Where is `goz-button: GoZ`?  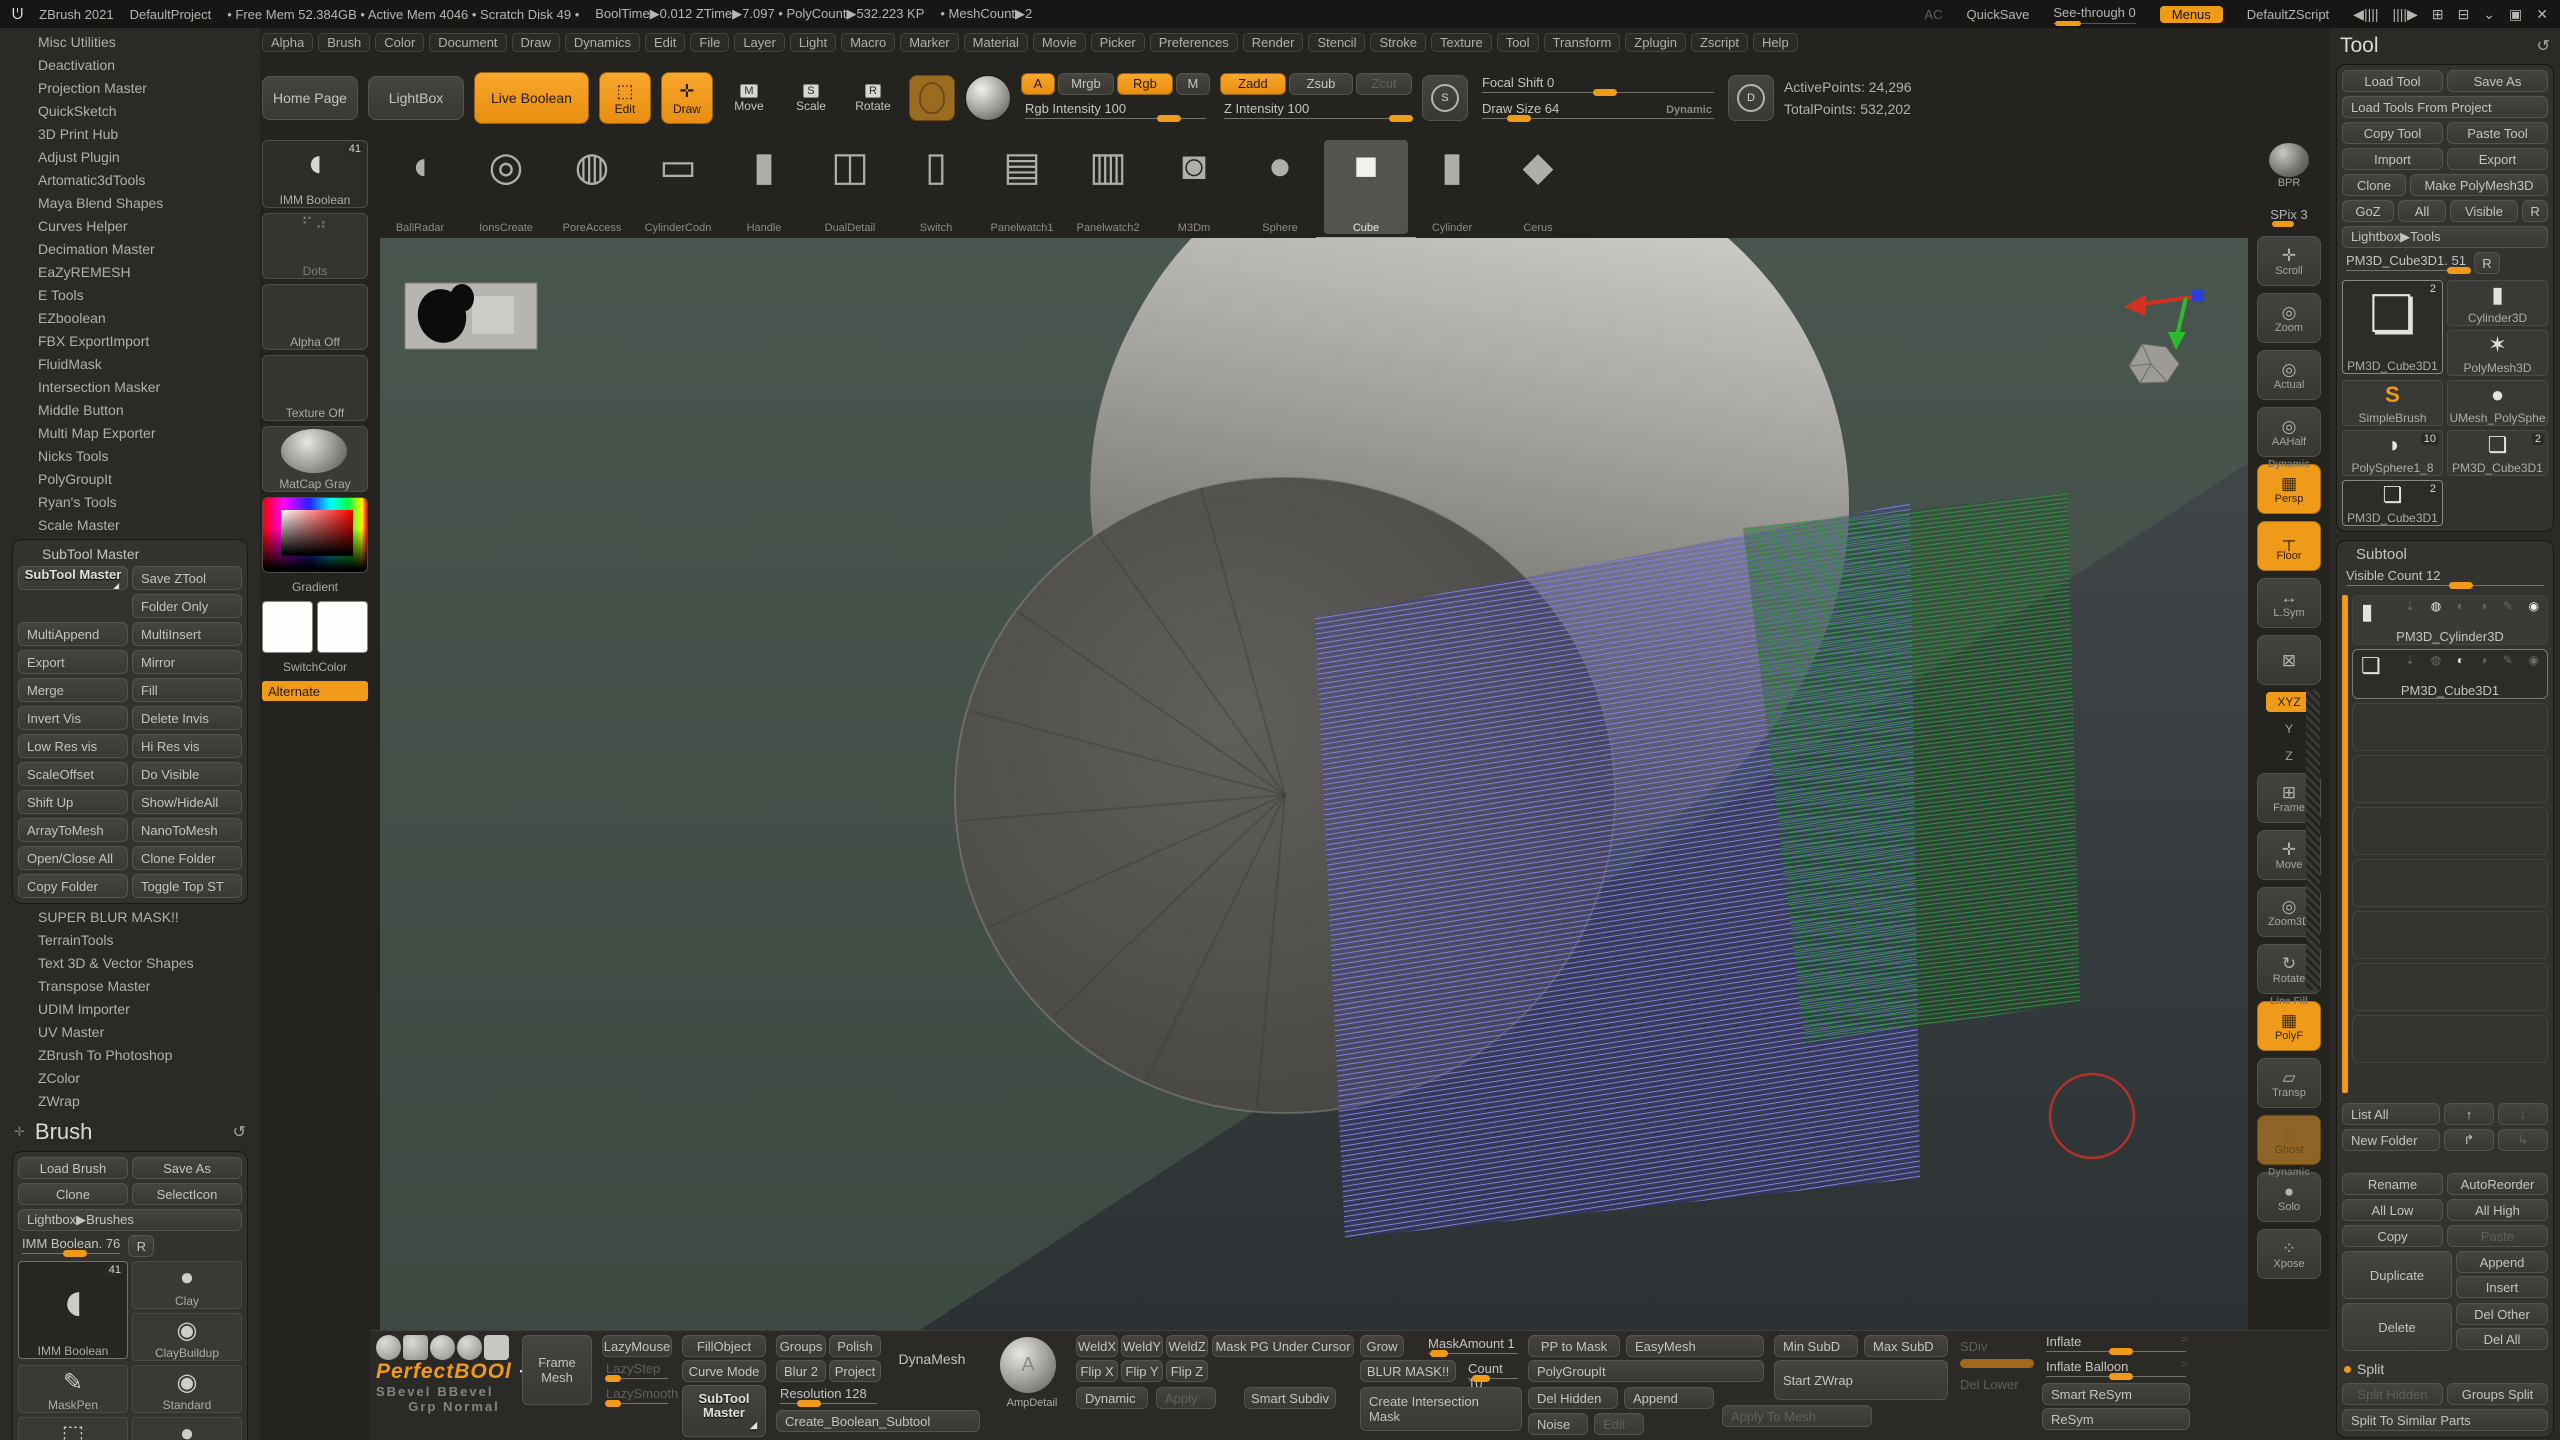
goz-button: GoZ is located at coordinates (2368, 211).